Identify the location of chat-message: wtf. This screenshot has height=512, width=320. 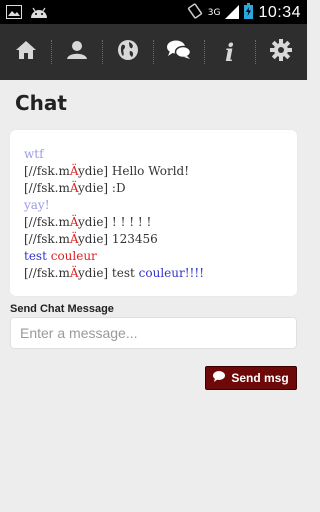
(153, 154).